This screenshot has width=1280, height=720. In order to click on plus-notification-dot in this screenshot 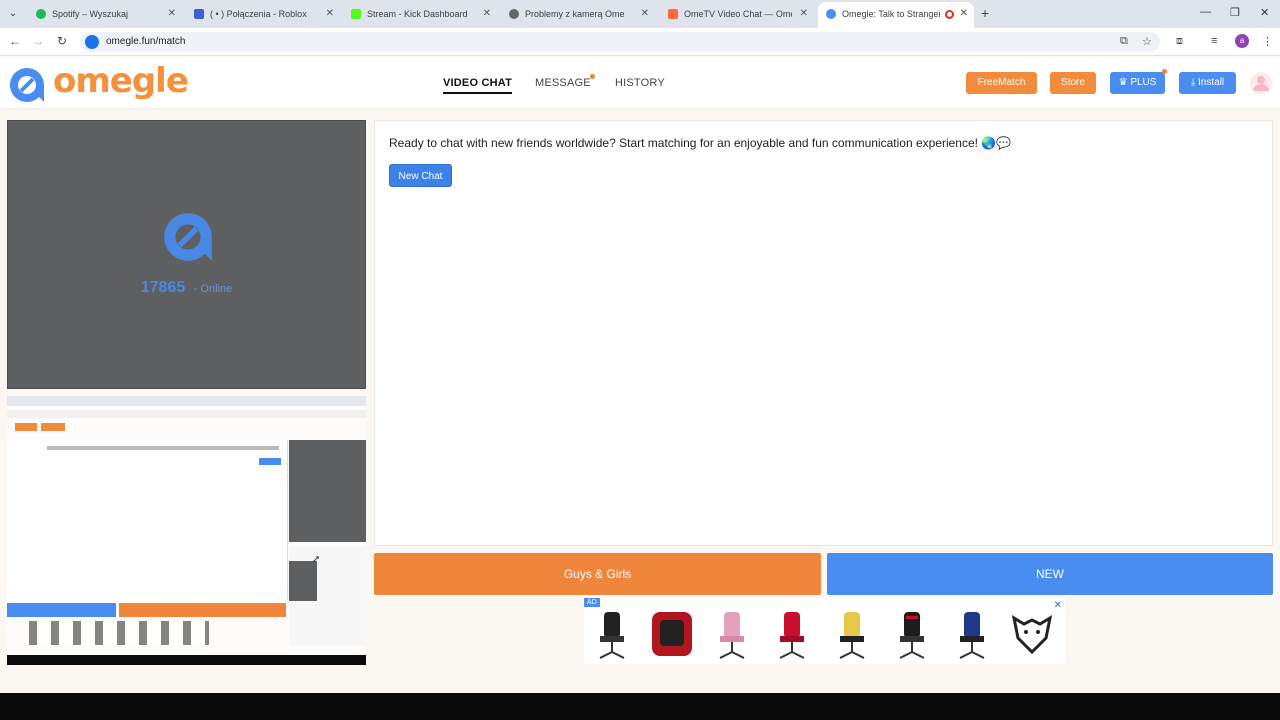, I will do `click(1164, 71)`.